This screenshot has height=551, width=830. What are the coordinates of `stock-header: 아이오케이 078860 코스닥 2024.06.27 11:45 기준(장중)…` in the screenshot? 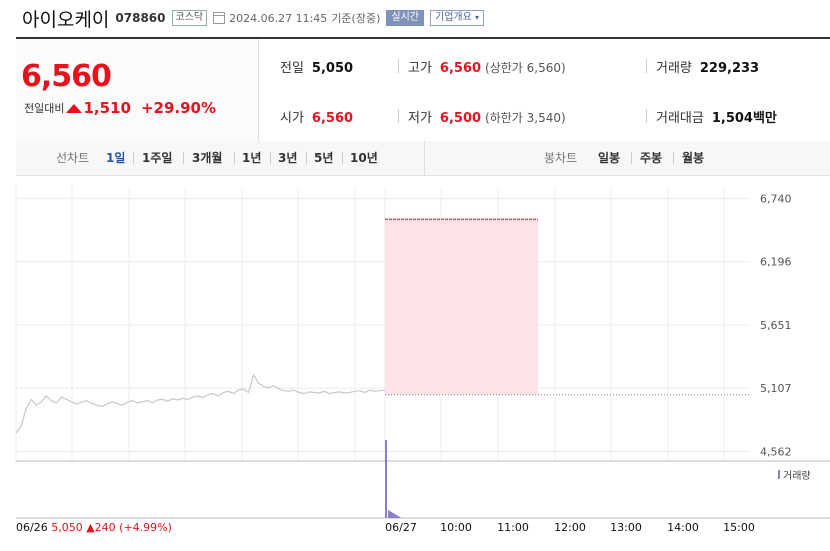 It's located at (253, 18).